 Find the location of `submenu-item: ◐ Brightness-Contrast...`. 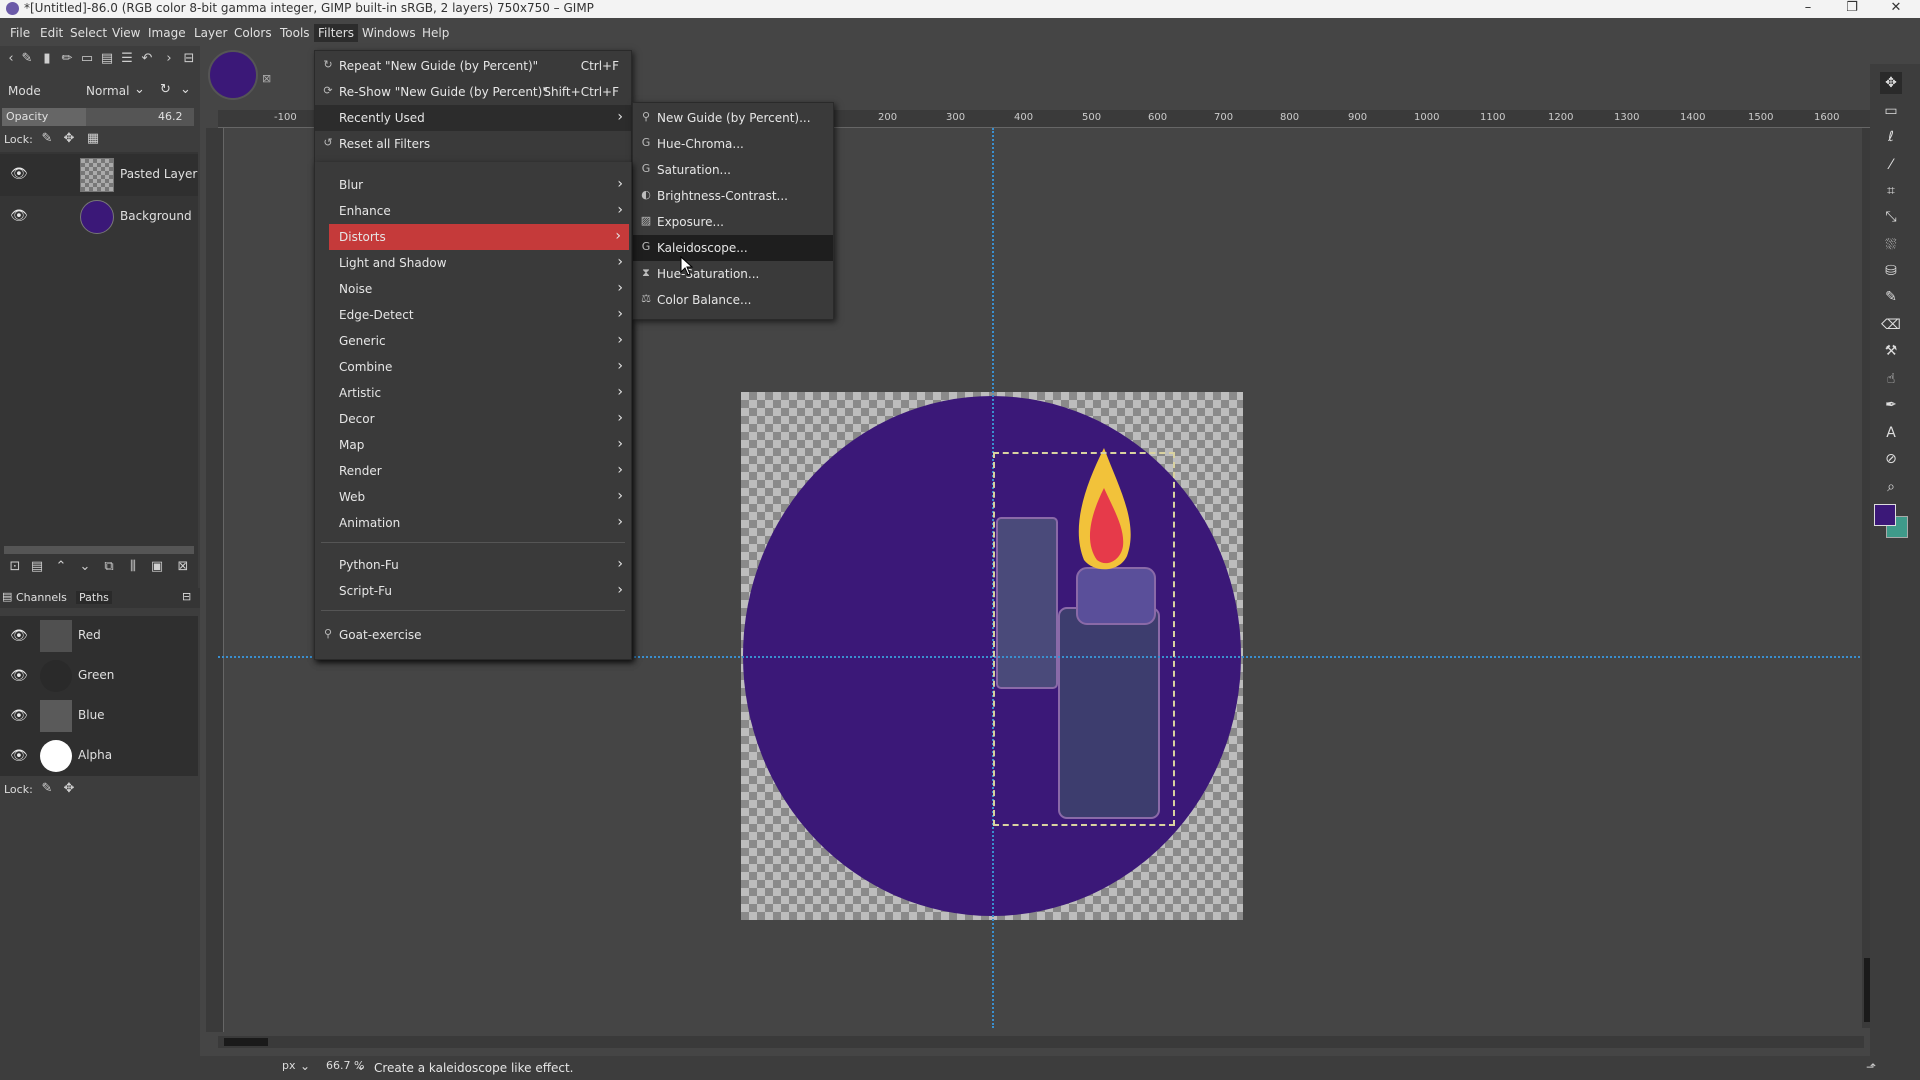

submenu-item: ◐ Brightness-Contrast... is located at coordinates (733, 196).